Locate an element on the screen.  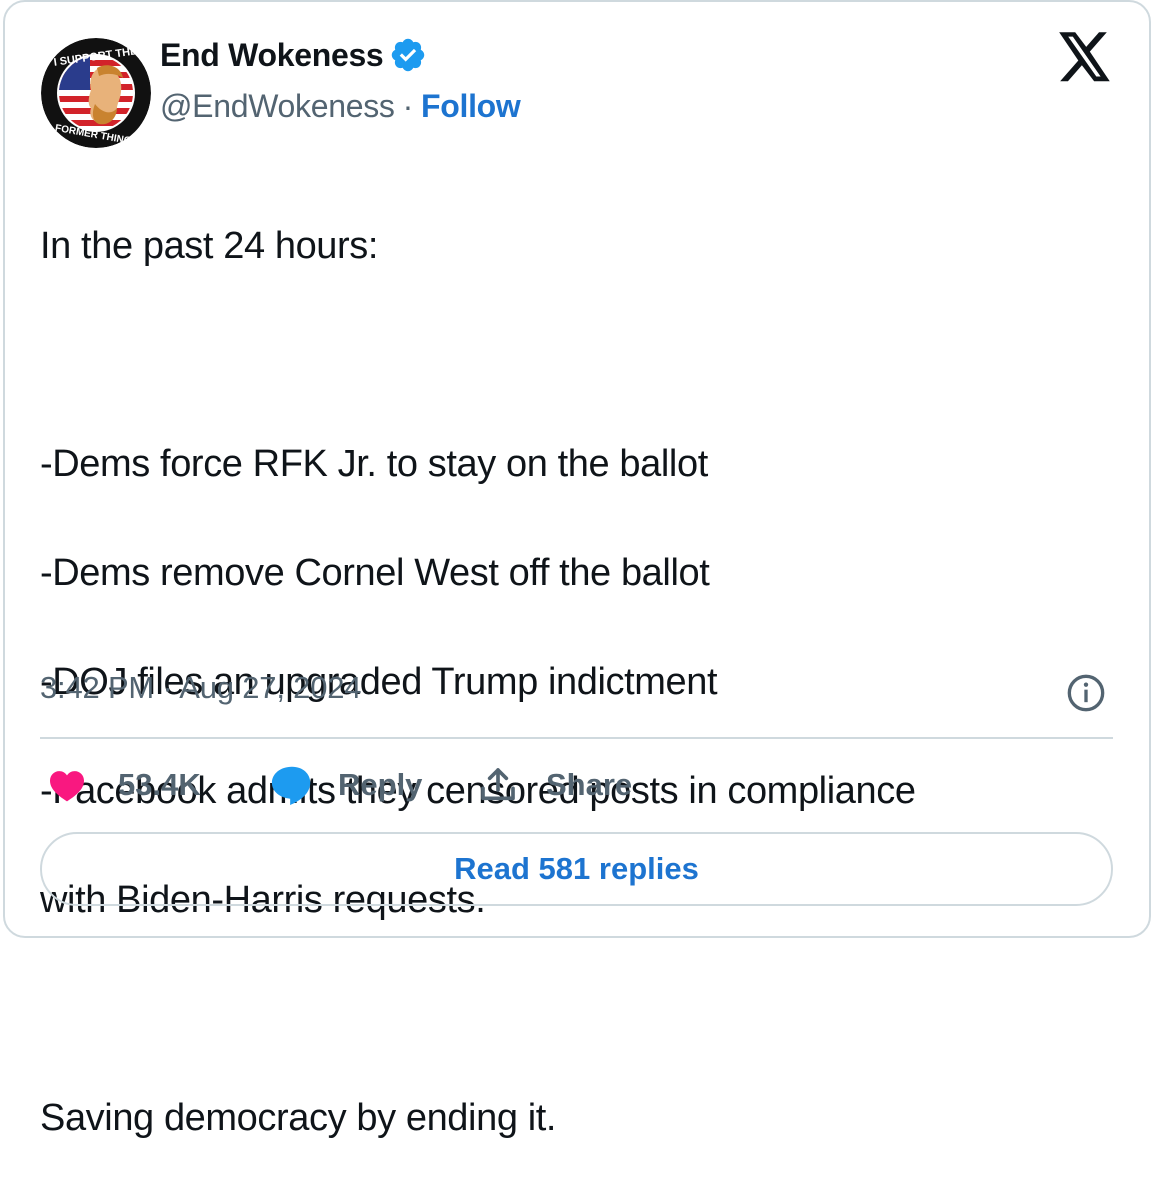
read-replies-button: Read 581 replies is located at coordinates (576, 869).